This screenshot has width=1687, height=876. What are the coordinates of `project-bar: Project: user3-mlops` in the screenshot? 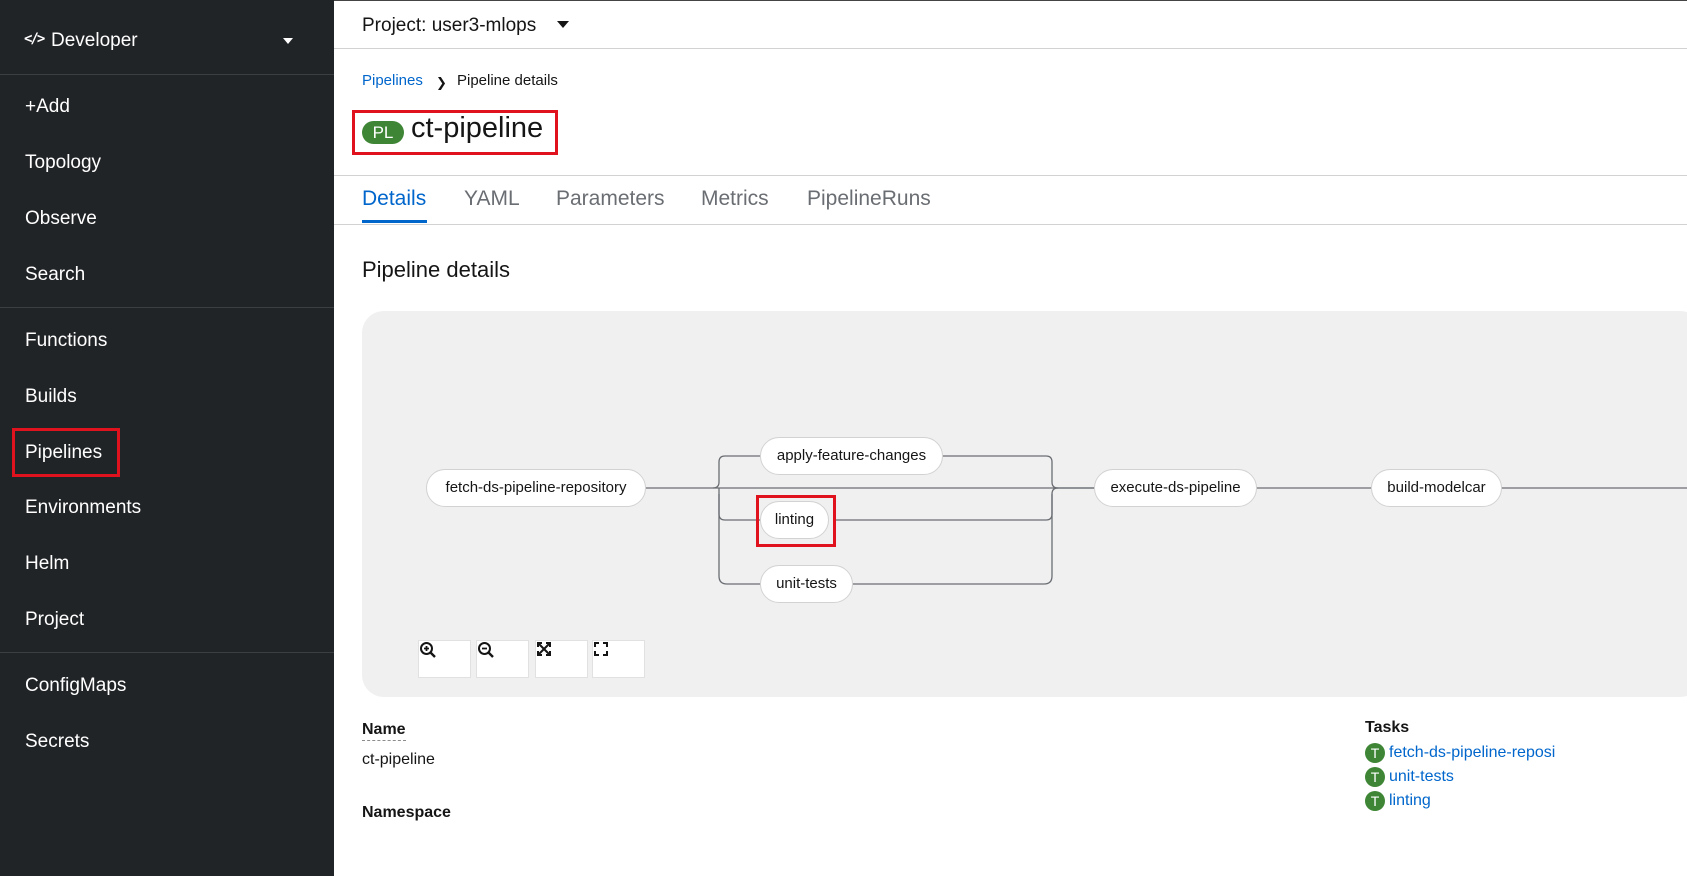 It's located at (1010, 24).